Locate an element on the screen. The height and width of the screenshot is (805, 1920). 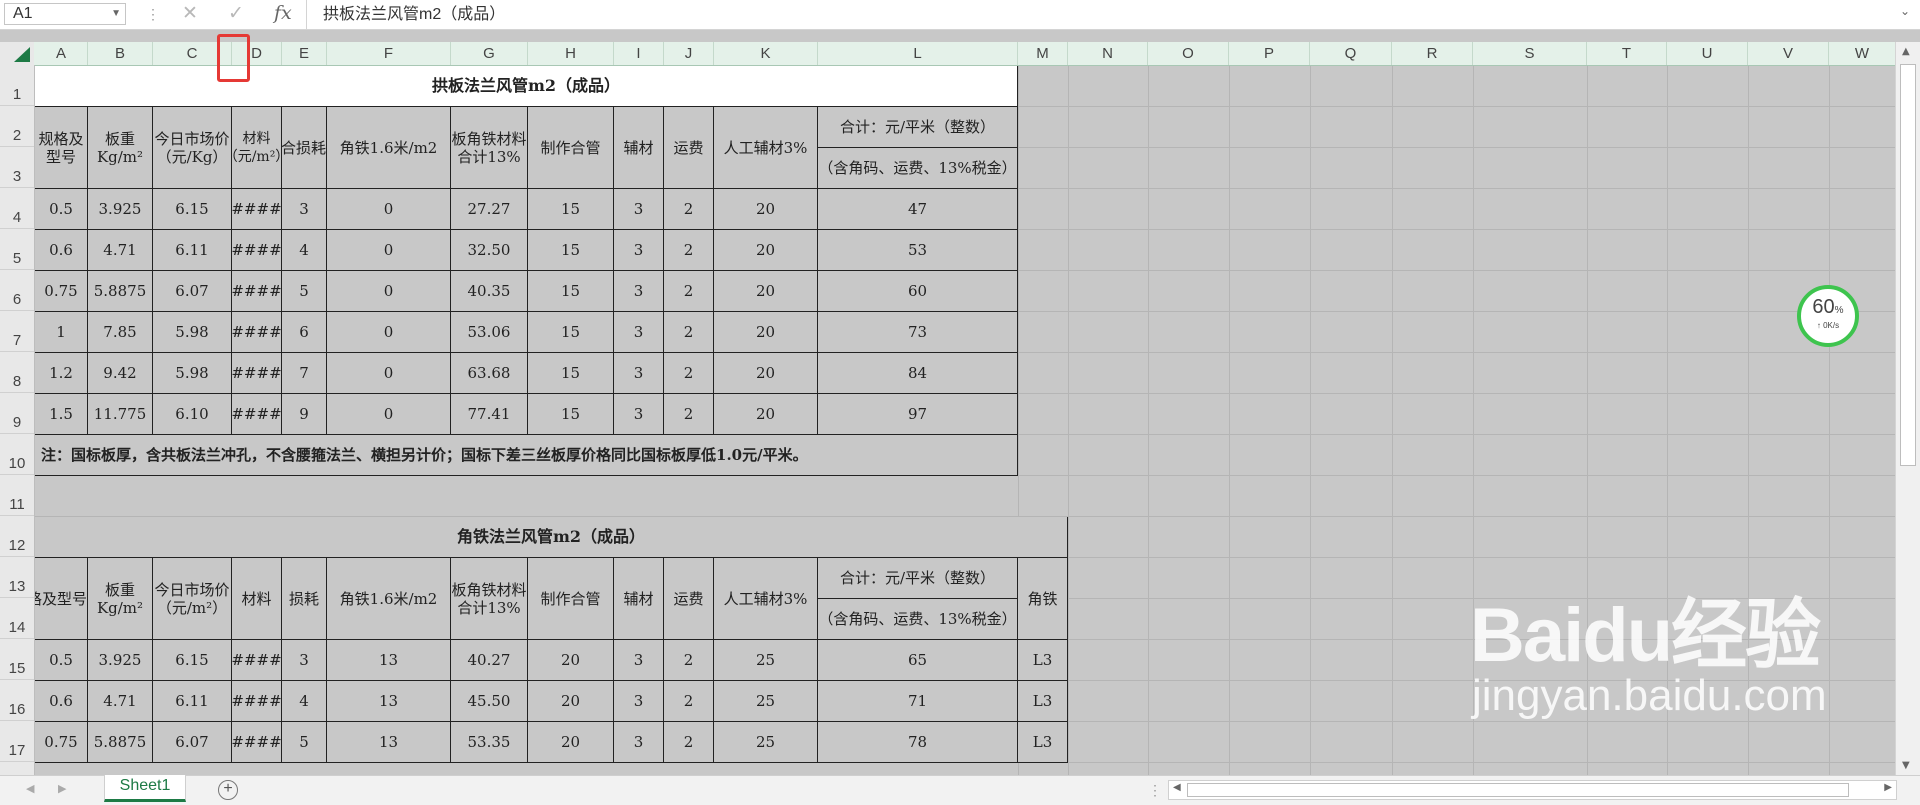
col-header-s: S is located at coordinates (1530, 53).